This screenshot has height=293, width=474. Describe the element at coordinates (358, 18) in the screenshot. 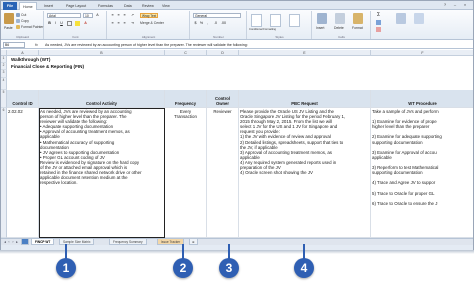

I see `format-cells-icon` at that location.